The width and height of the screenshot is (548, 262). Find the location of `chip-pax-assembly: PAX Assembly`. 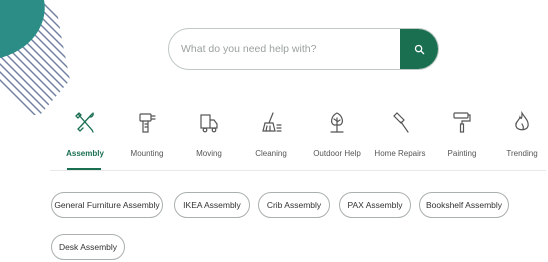

chip-pax-assembly: PAX Assembly is located at coordinates (375, 205).